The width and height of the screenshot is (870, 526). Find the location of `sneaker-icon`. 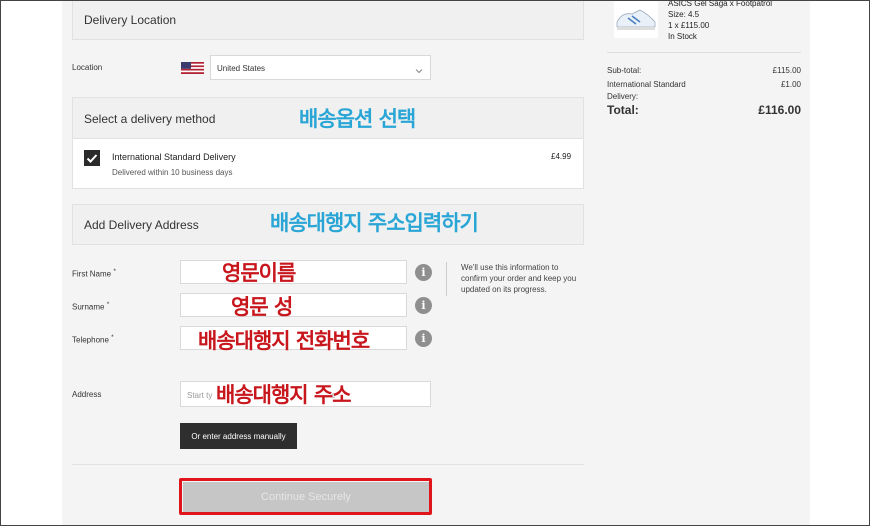

sneaker-icon is located at coordinates (636, 19).